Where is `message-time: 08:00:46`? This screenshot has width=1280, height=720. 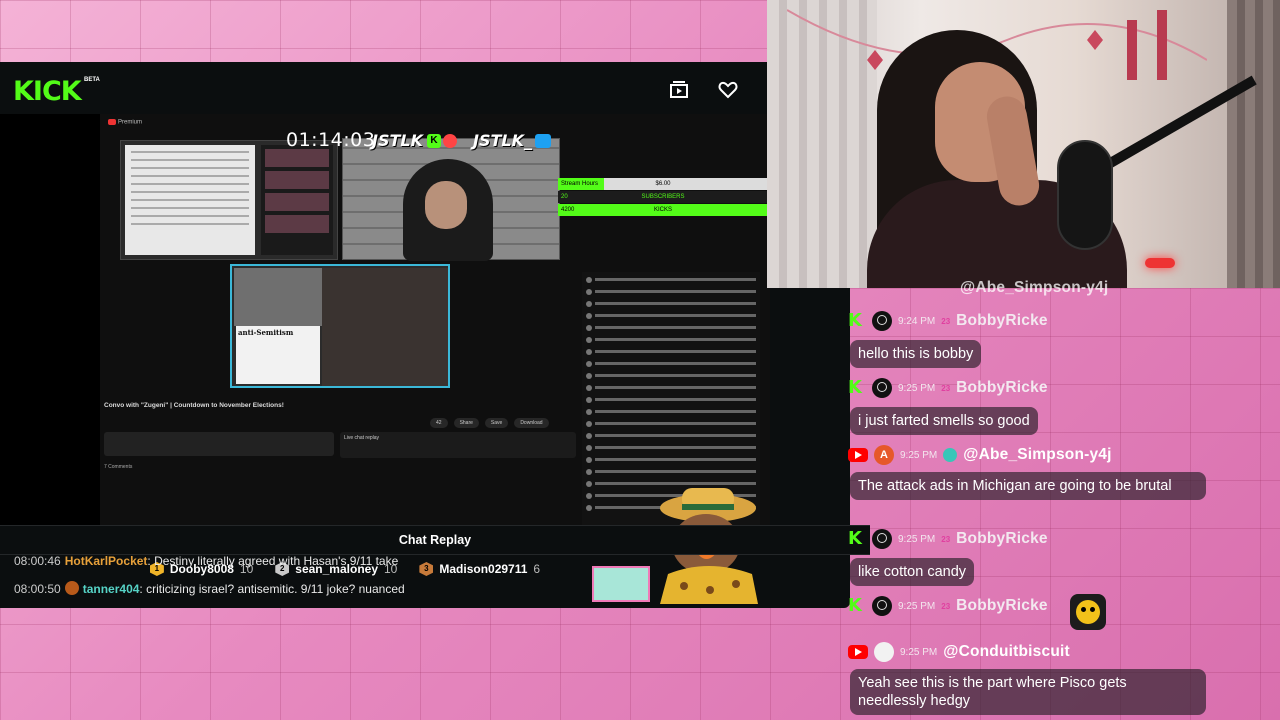 message-time: 08:00:46 is located at coordinates (37, 561).